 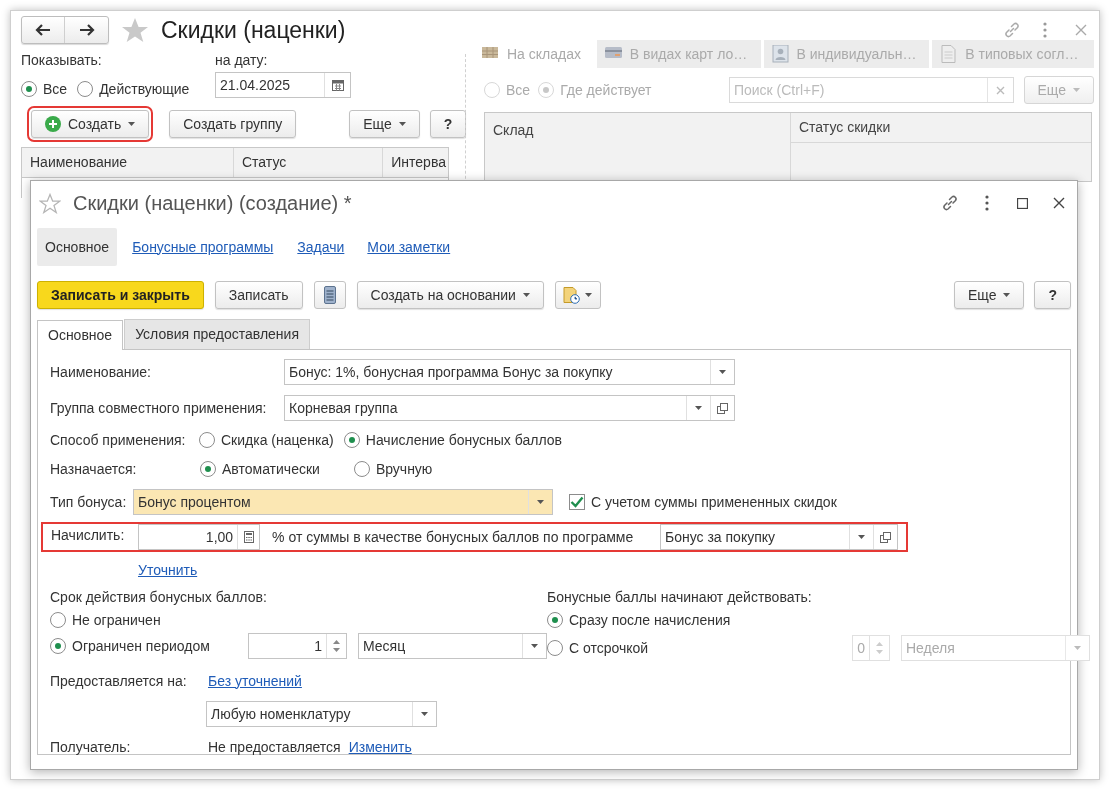 What do you see at coordinates (159, 408) in the screenshot?
I see `field-label: Группа совместного применения:` at bounding box center [159, 408].